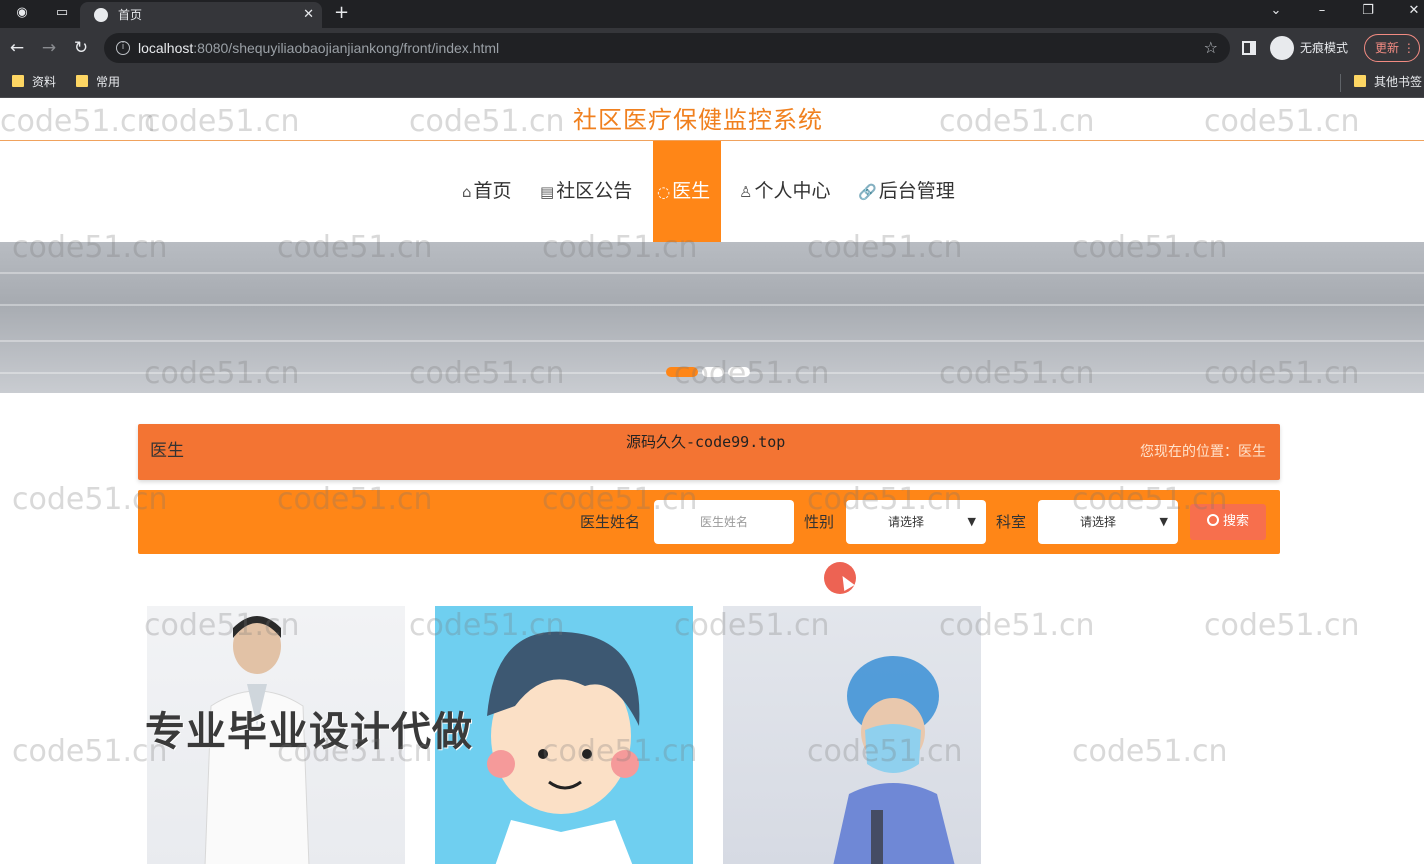 The width and height of the screenshot is (1424, 864). What do you see at coordinates (493, 191) in the screenshot?
I see `nav-home: ⌂ 首页` at bounding box center [493, 191].